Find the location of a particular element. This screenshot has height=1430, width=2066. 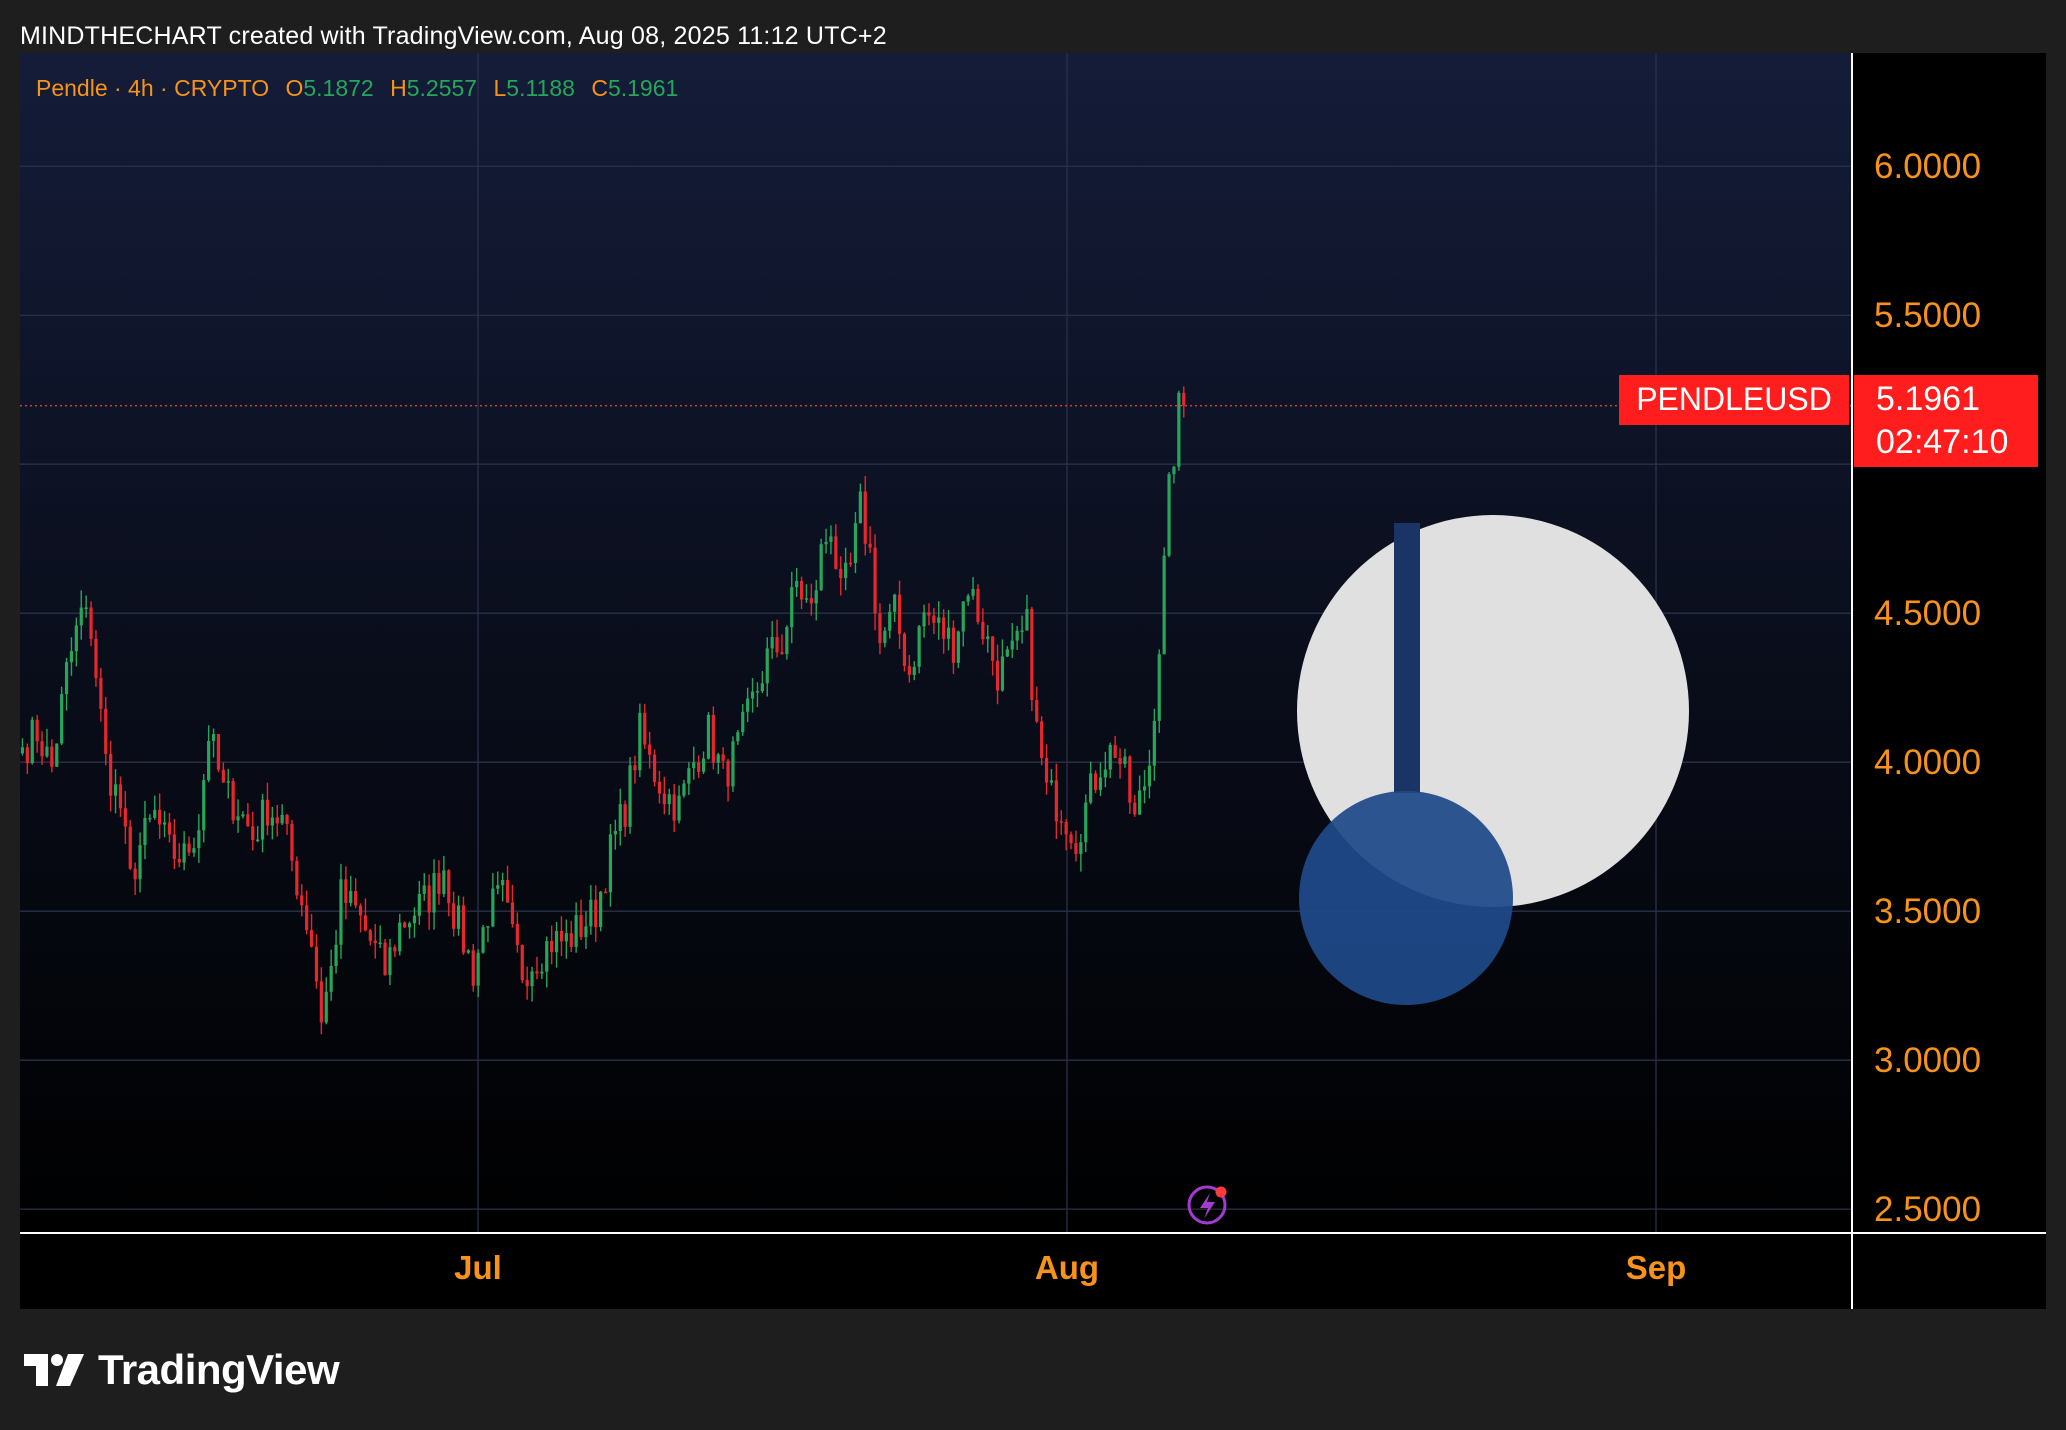

watermark-bar is located at coordinates (1407, 658).